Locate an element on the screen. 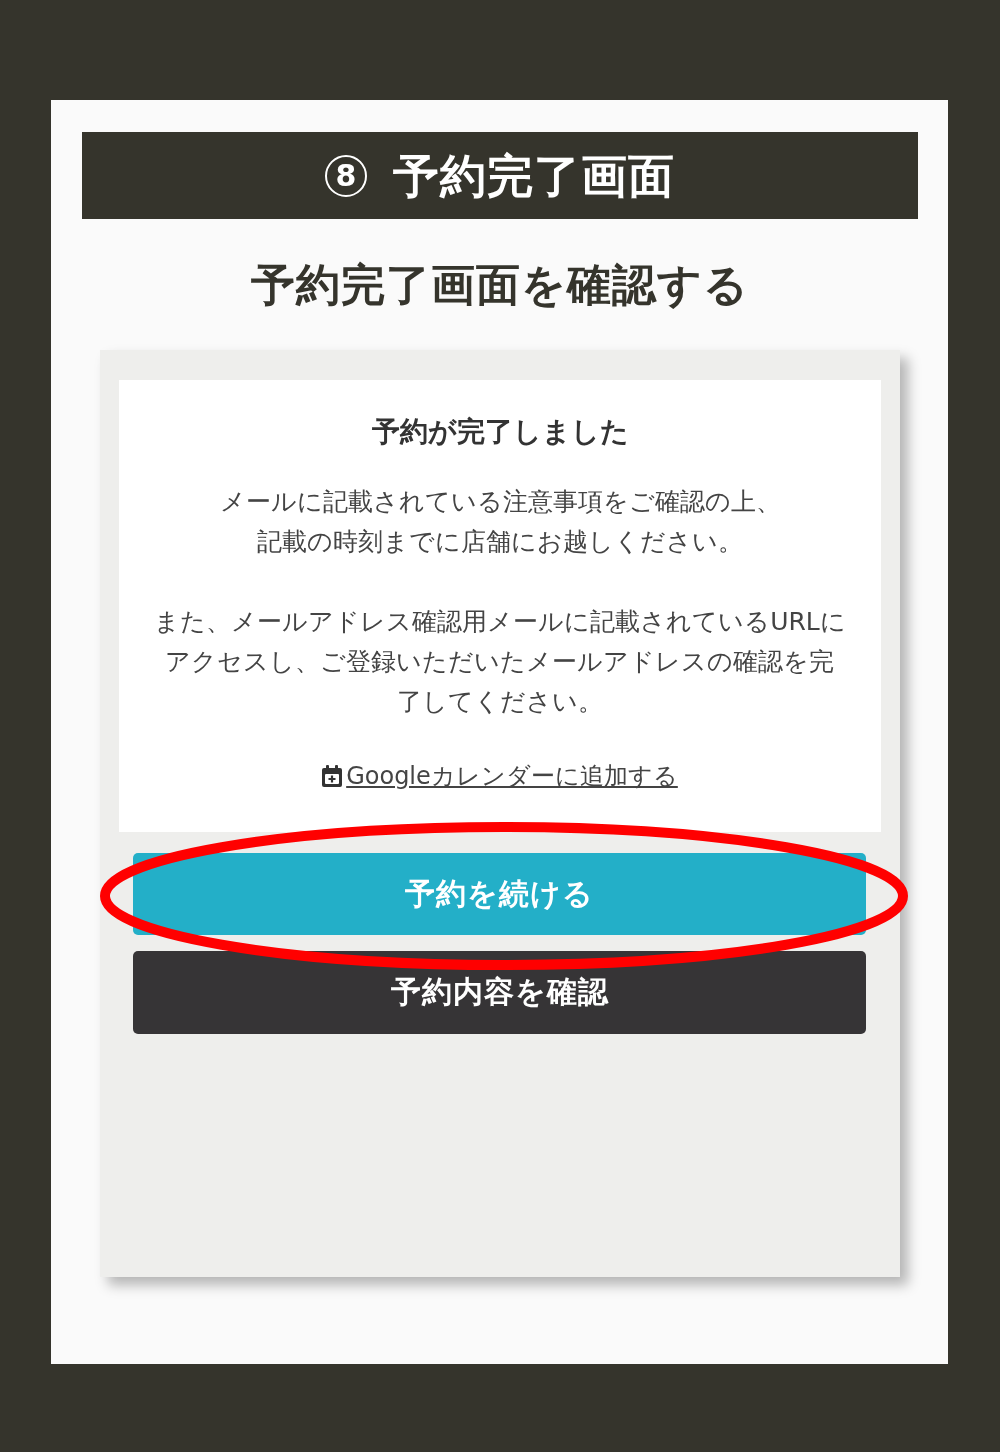 The height and width of the screenshot is (1452, 1000). header-title: 予約完了画面 is located at coordinates (534, 176).